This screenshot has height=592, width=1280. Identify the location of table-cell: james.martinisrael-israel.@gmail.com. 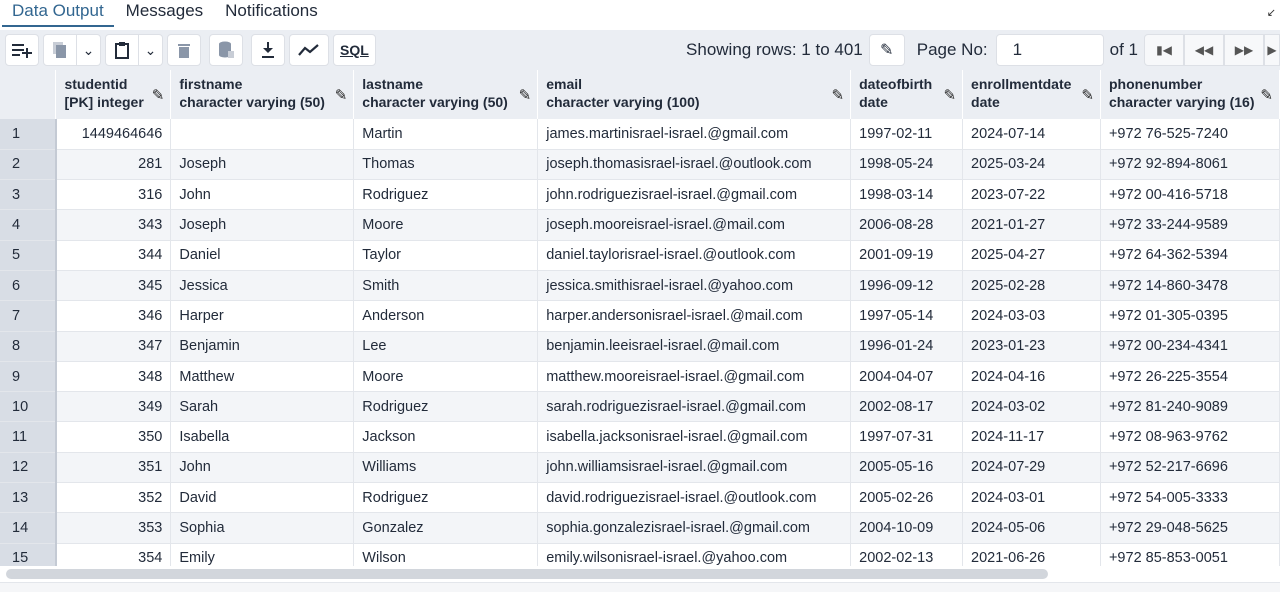
(694, 134).